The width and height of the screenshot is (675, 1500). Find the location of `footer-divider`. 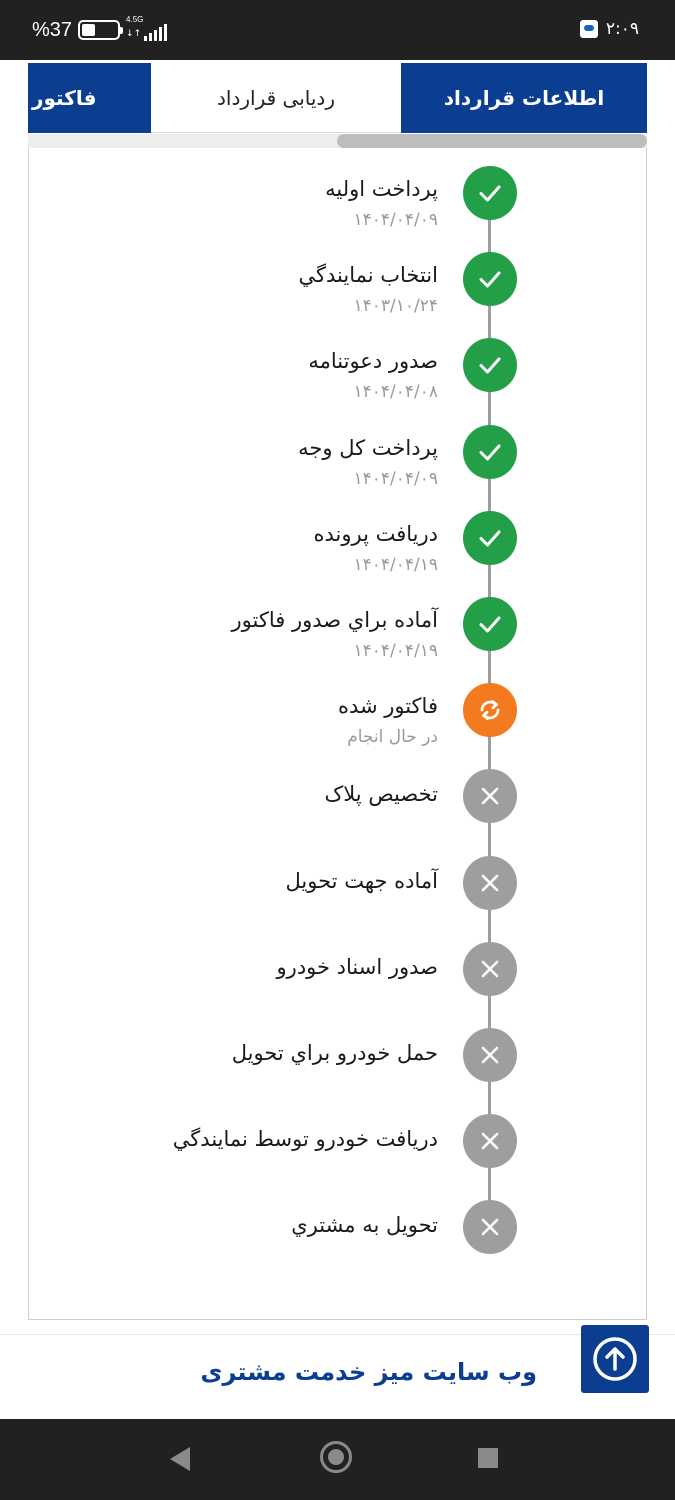

footer-divider is located at coordinates (337, 1334).